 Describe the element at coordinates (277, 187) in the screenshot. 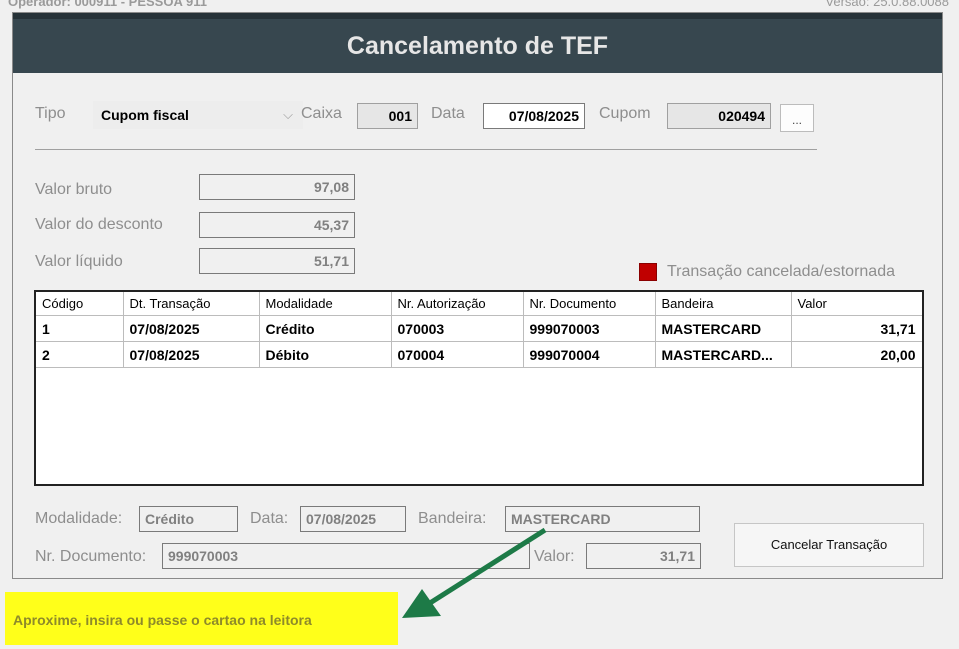

I see `valor-bruto-field: 97,08` at that location.